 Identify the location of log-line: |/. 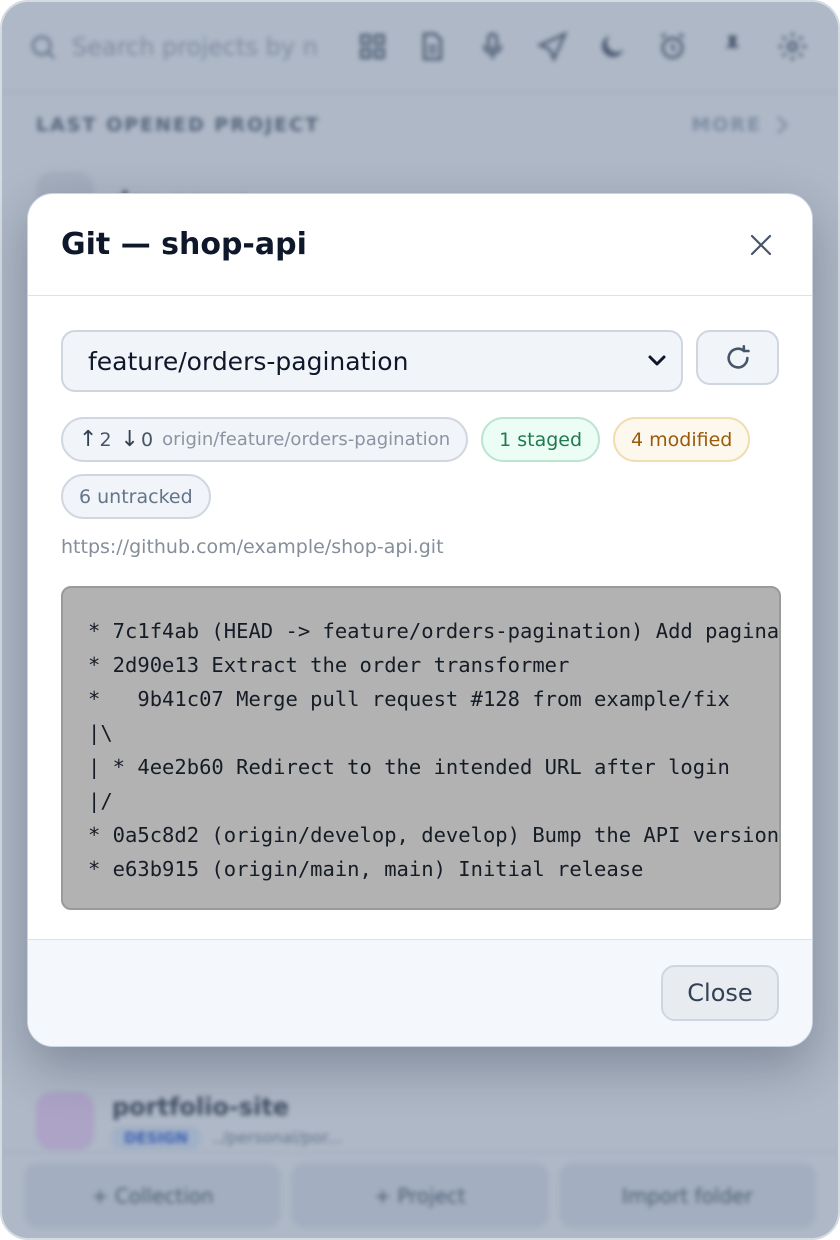
(100, 801).